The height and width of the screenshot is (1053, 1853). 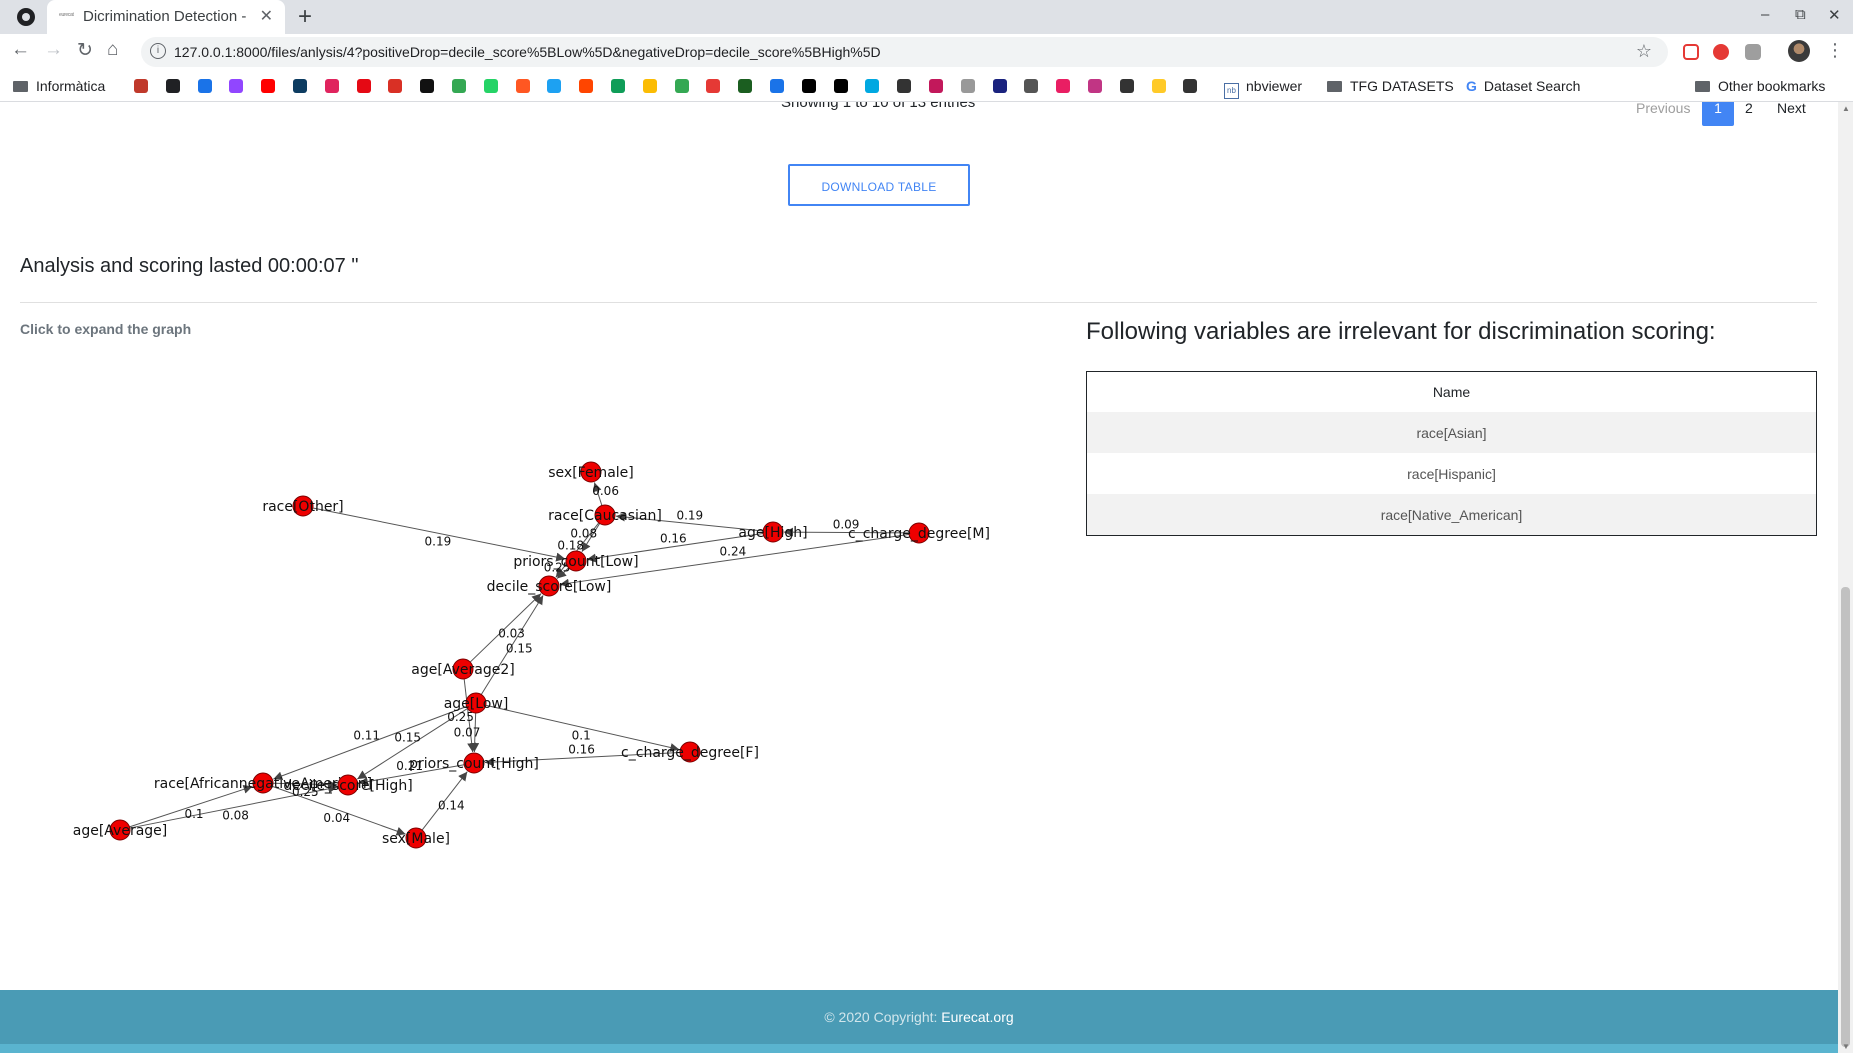 What do you see at coordinates (1760, 86) in the screenshot?
I see `bookmark-folder-other: Other bookmarks` at bounding box center [1760, 86].